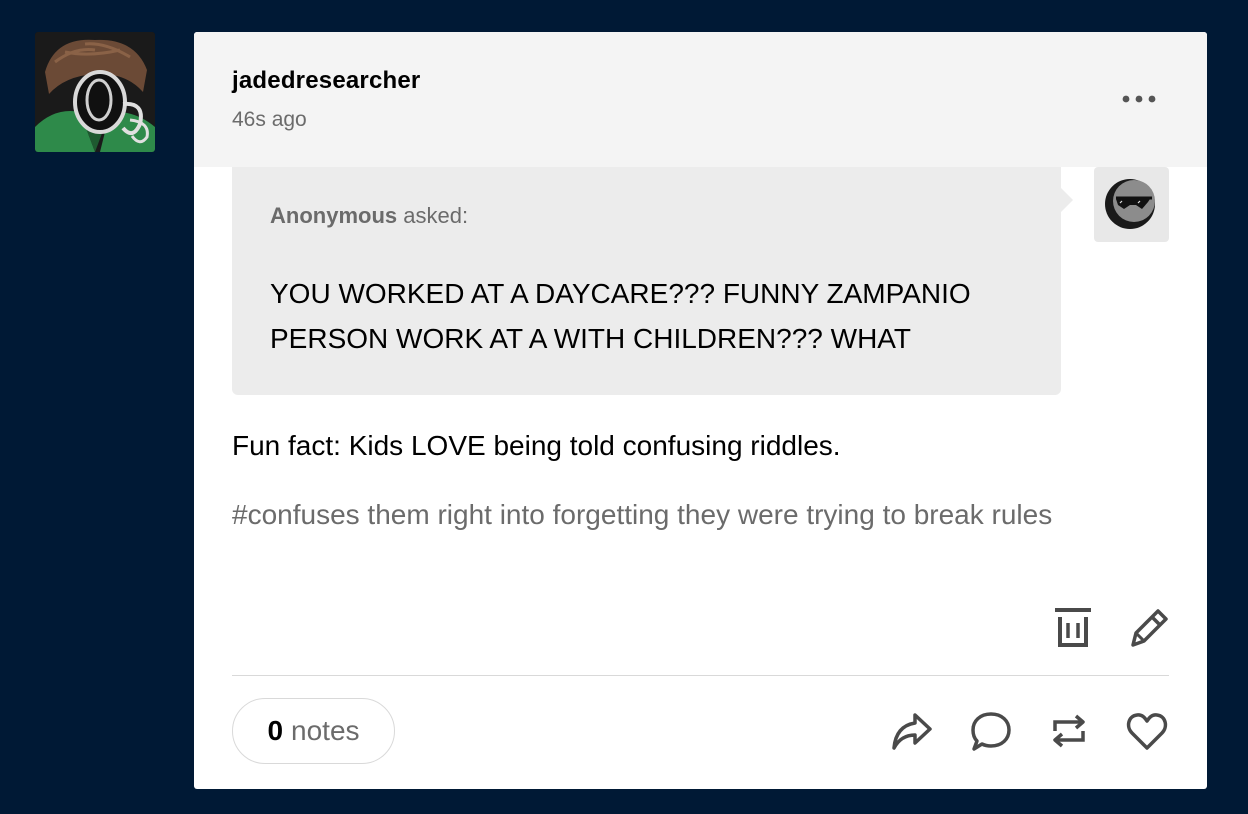  Describe the element at coordinates (269, 120) in the screenshot. I see `post-timestamp: 46s ago` at that location.